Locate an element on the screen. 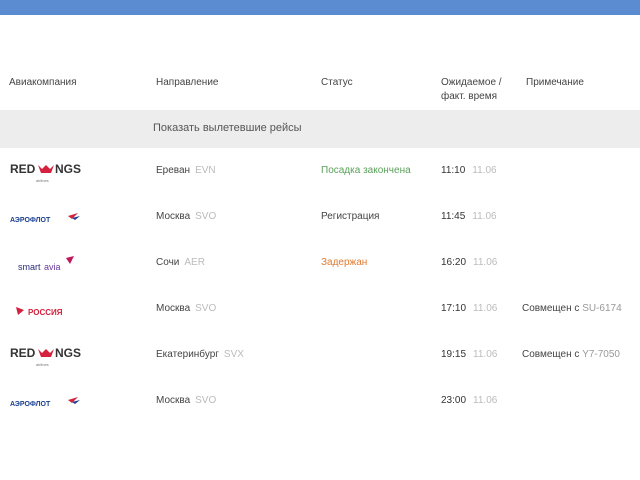 This screenshot has height=480, width=640. flight-direction: Ереван EVN is located at coordinates (186, 170).